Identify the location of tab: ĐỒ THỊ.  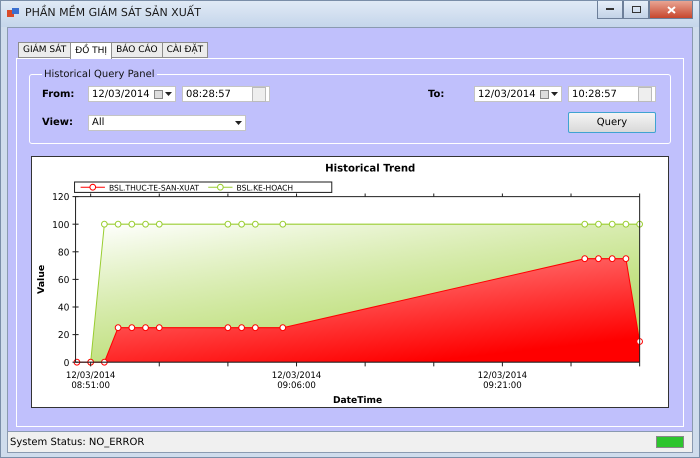
(91, 50).